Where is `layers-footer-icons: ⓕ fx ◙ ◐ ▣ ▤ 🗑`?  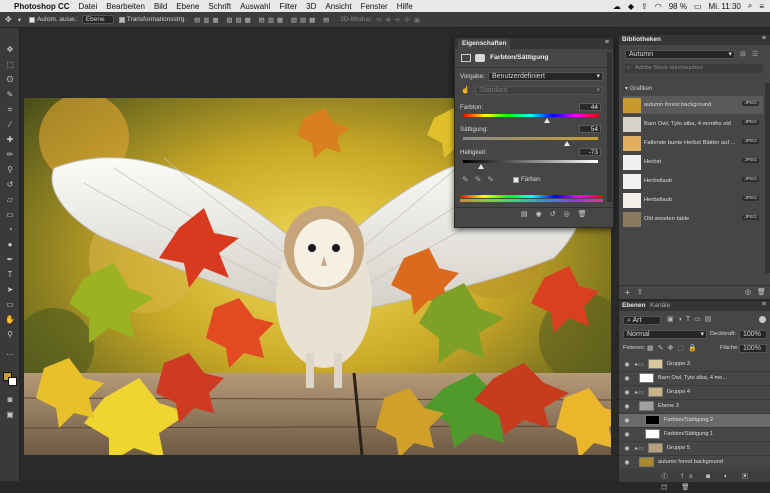 layers-footer-icons: ⓕ fx ◙ ◐ ▣ ▤ 🗑 is located at coordinates (694, 481).